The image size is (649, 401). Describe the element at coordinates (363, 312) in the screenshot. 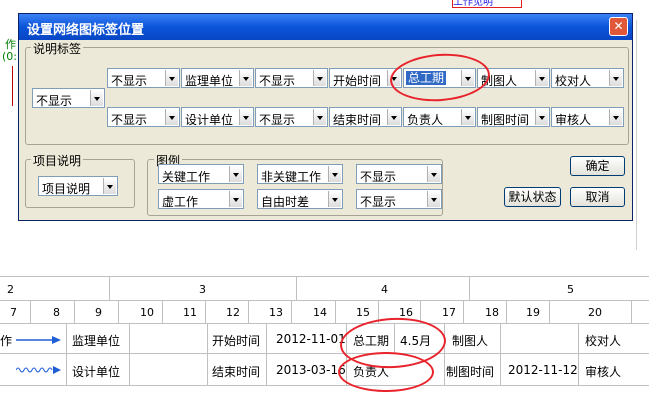

I see `scale-number: 15` at that location.